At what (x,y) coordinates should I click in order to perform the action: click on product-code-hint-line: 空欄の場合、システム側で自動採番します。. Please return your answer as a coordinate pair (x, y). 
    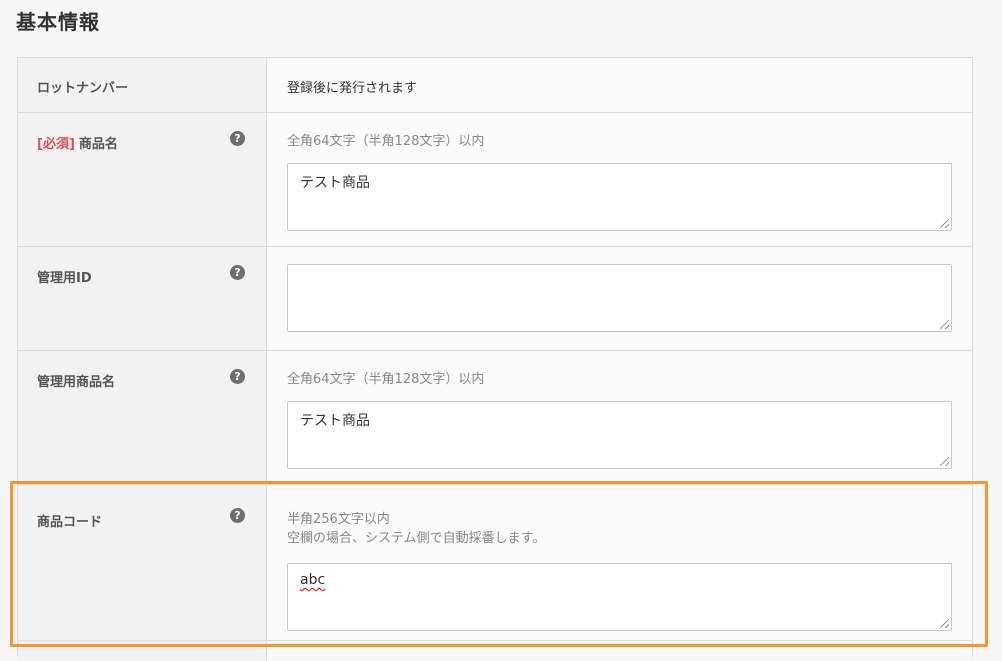
    Looking at the image, I should click on (416, 538).